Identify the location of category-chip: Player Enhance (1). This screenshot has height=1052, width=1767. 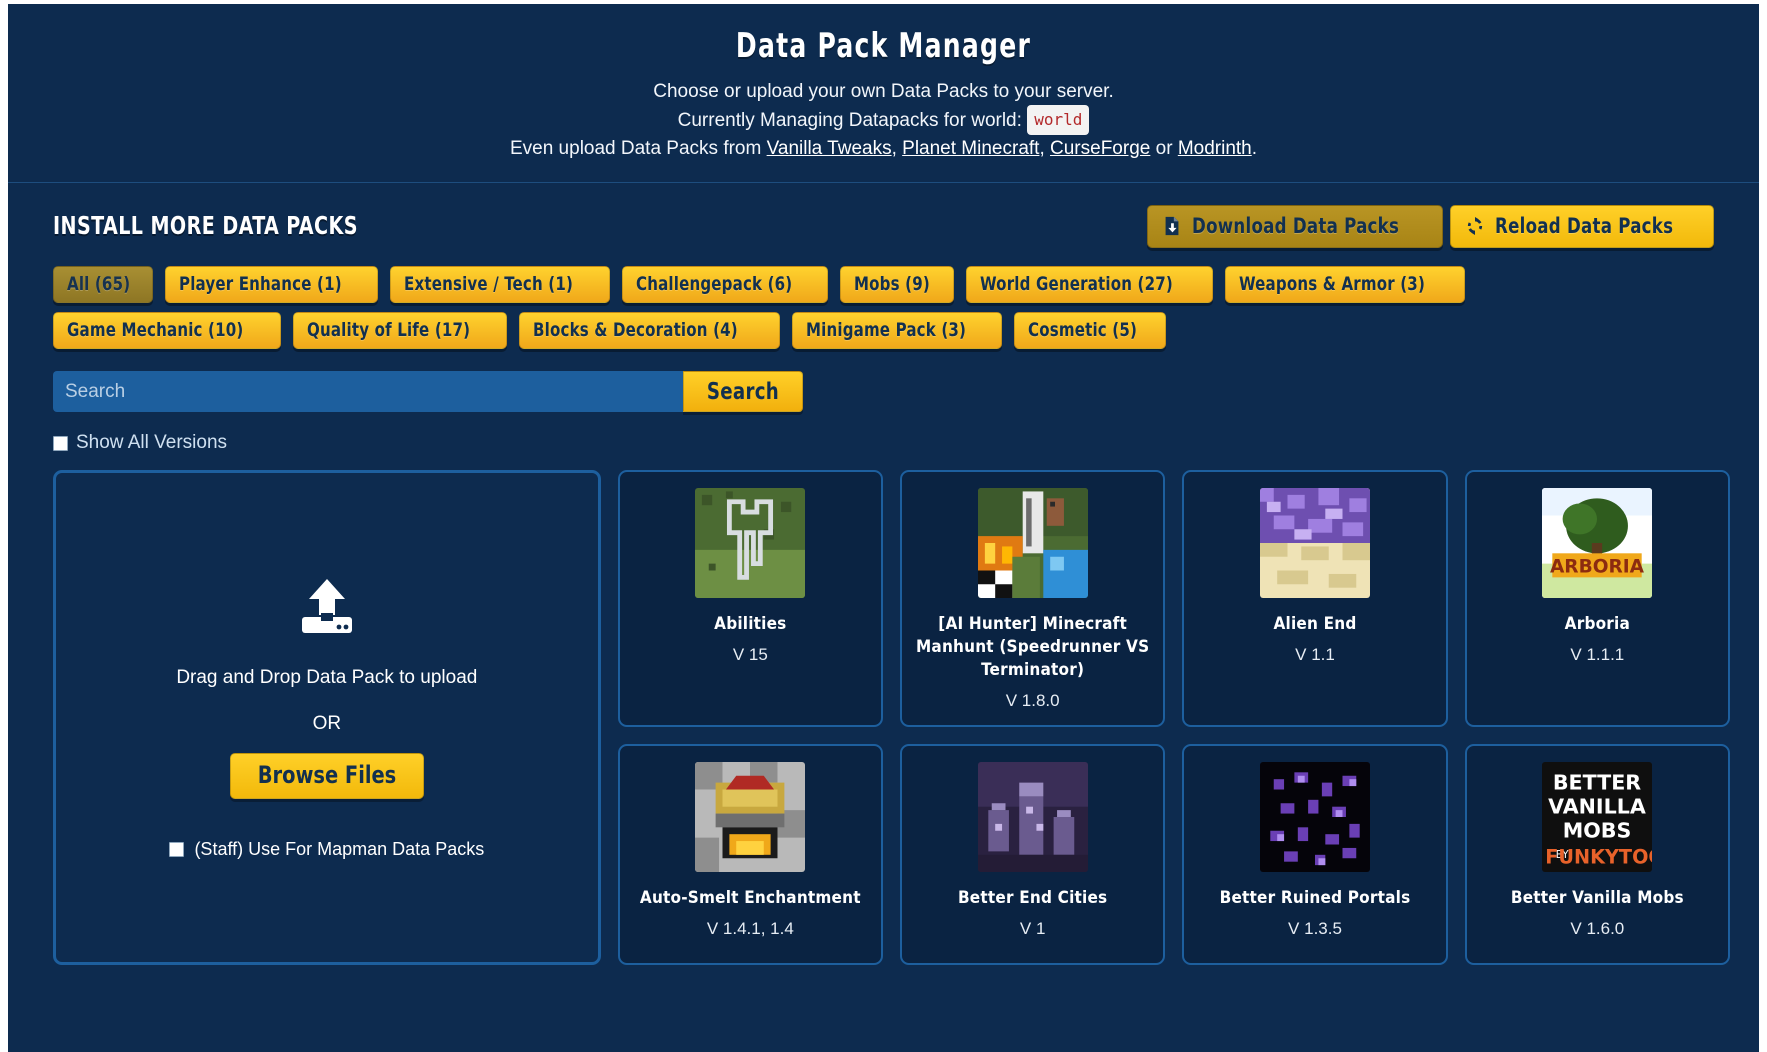
(271, 284).